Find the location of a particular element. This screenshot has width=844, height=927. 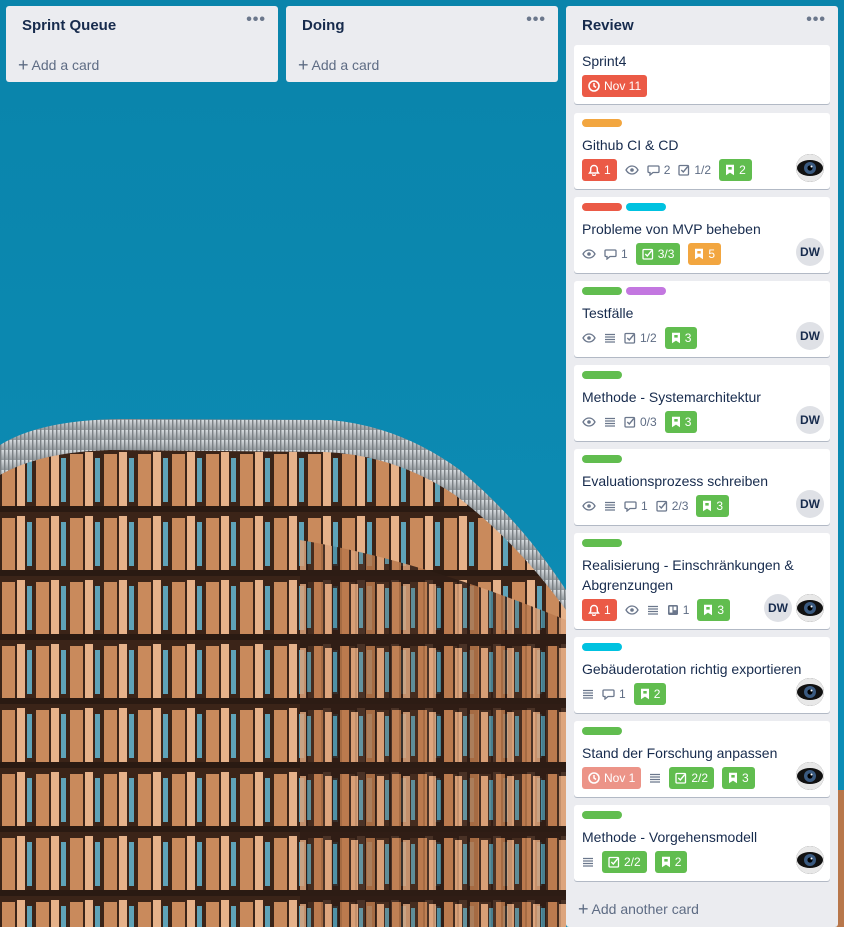

card-evaluationsprozess: Evaluationsprozess schreiben 1 2/3 3 DW is located at coordinates (702, 487).